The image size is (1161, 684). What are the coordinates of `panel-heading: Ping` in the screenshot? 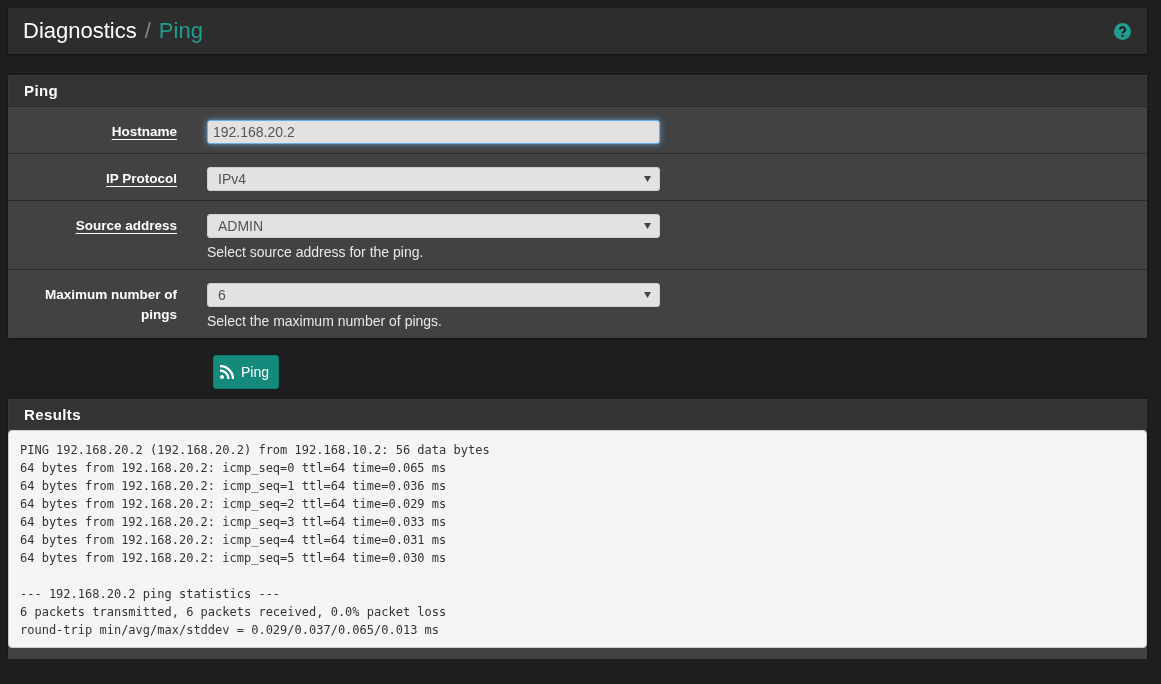 It's located at (577, 90).